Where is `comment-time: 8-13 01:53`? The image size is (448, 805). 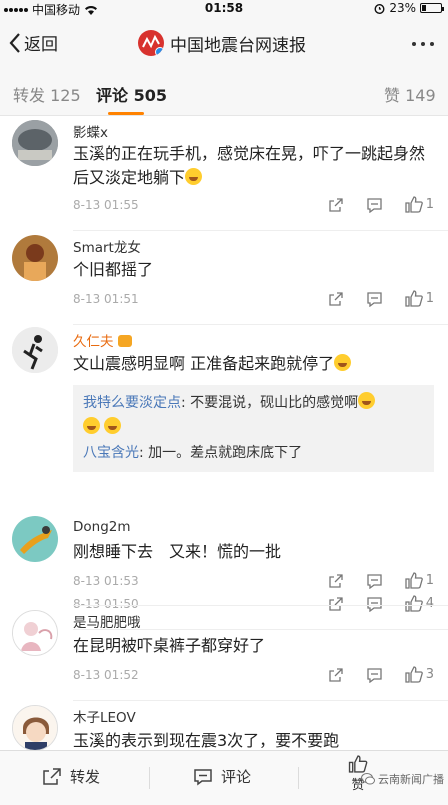 comment-time: 8-13 01:53 is located at coordinates (106, 581).